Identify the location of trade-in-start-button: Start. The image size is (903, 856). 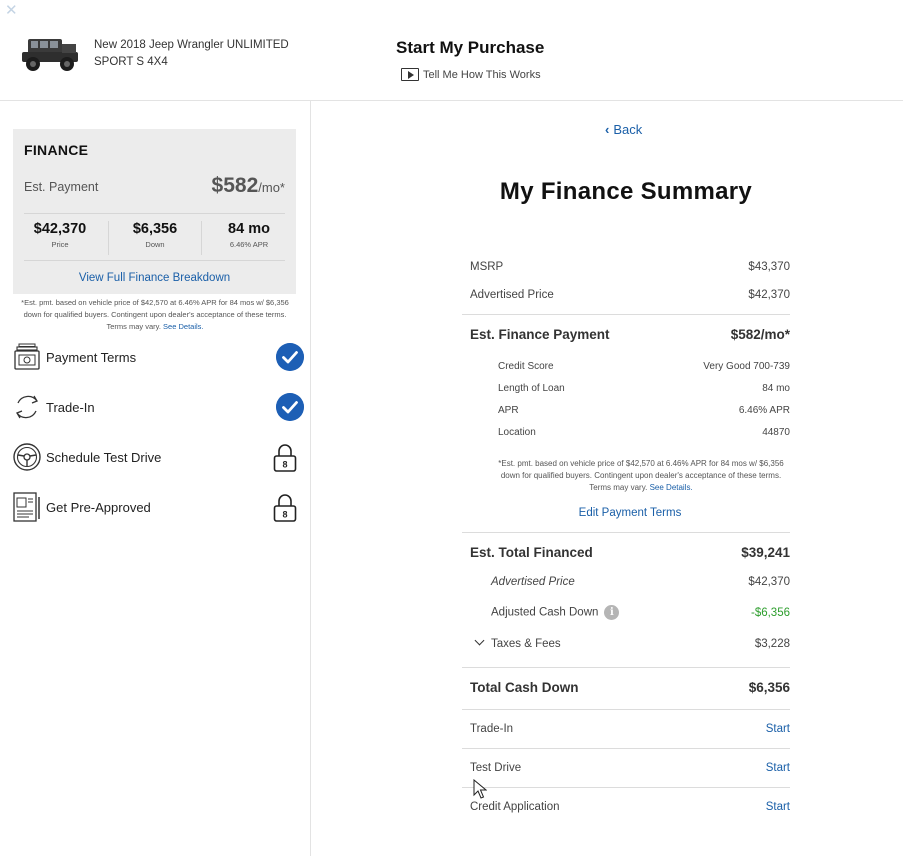
(778, 729).